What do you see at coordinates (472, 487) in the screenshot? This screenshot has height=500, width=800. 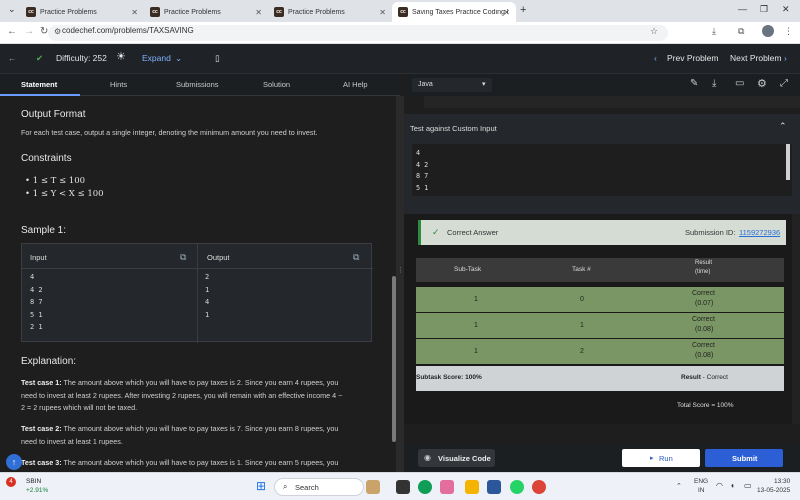 I see `file-explorer-icon` at bounding box center [472, 487].